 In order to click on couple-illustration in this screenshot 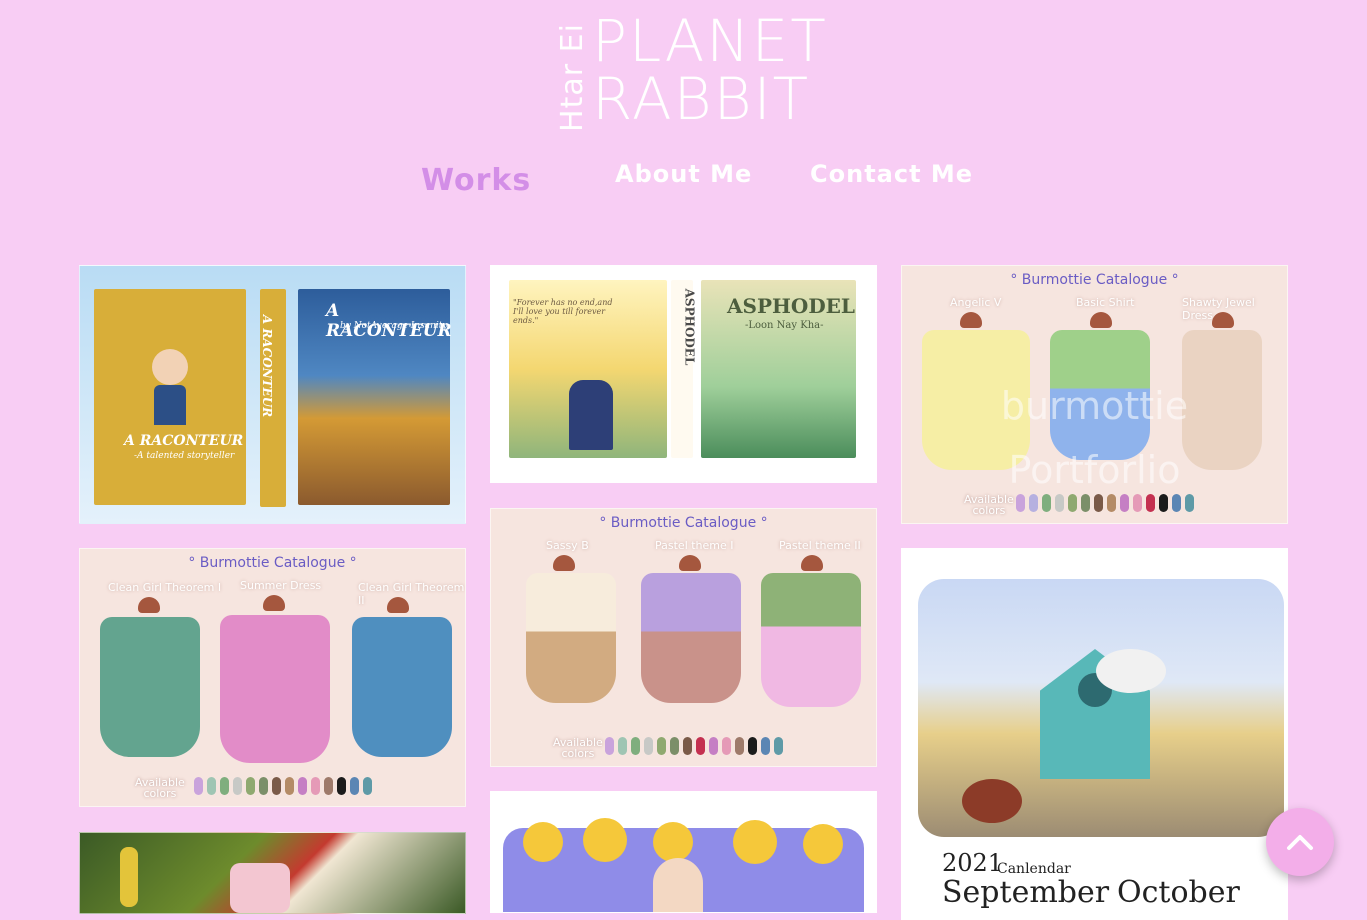, I will do `click(591, 415)`.